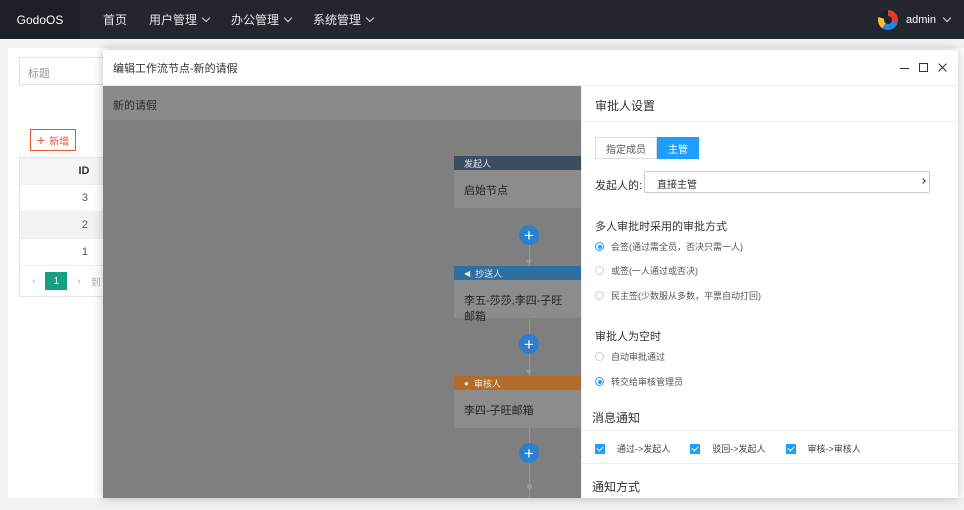 Image resolution: width=964 pixels, height=510 pixels. What do you see at coordinates (64, 171) in the screenshot?
I see `table-header: ID` at bounding box center [64, 171].